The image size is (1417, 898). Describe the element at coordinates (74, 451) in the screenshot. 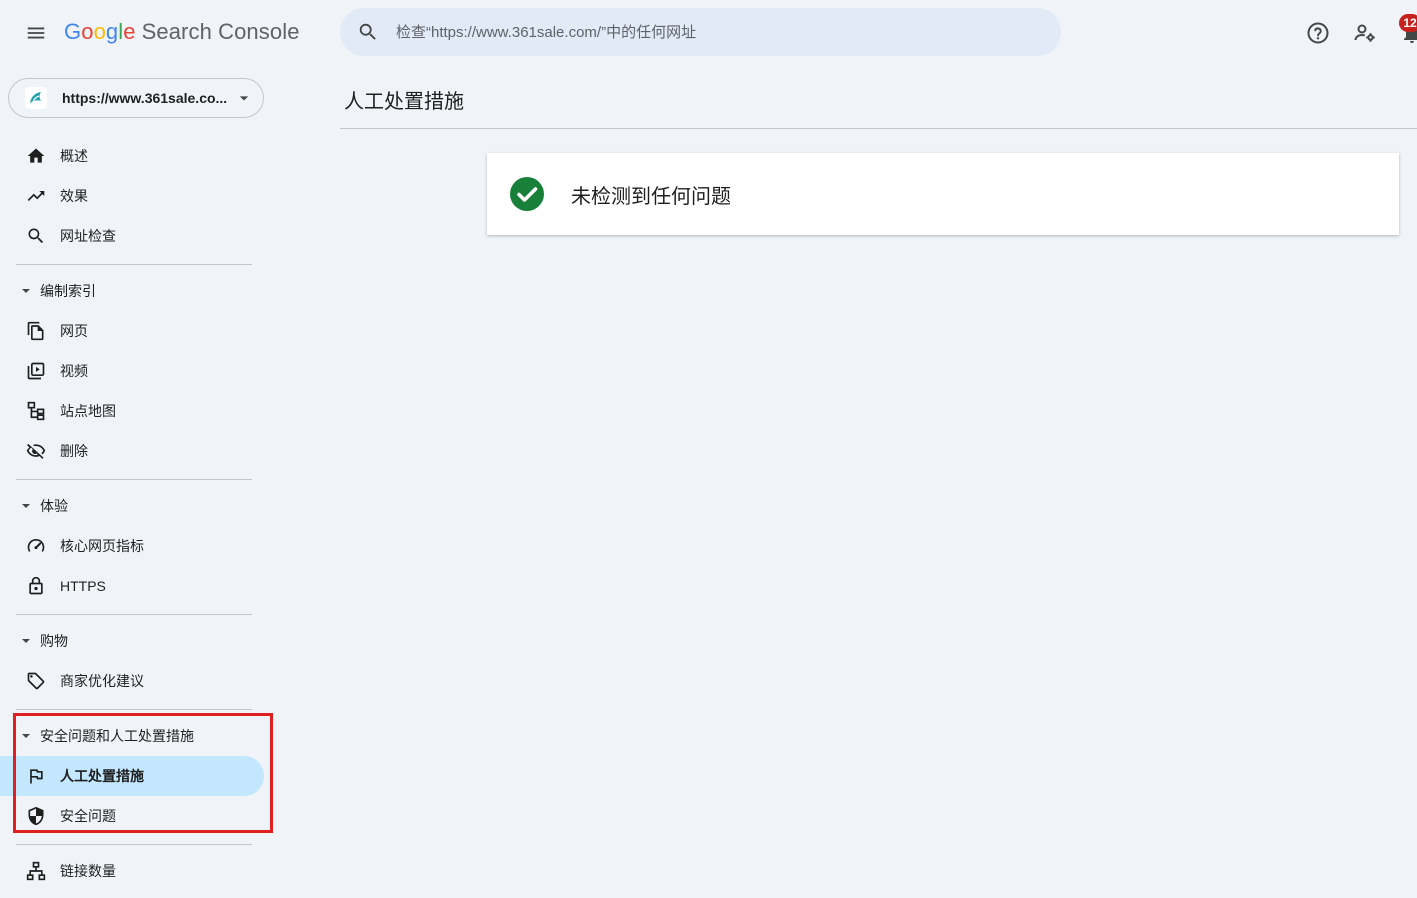

I see `sidebar-item-label: 删除` at that location.